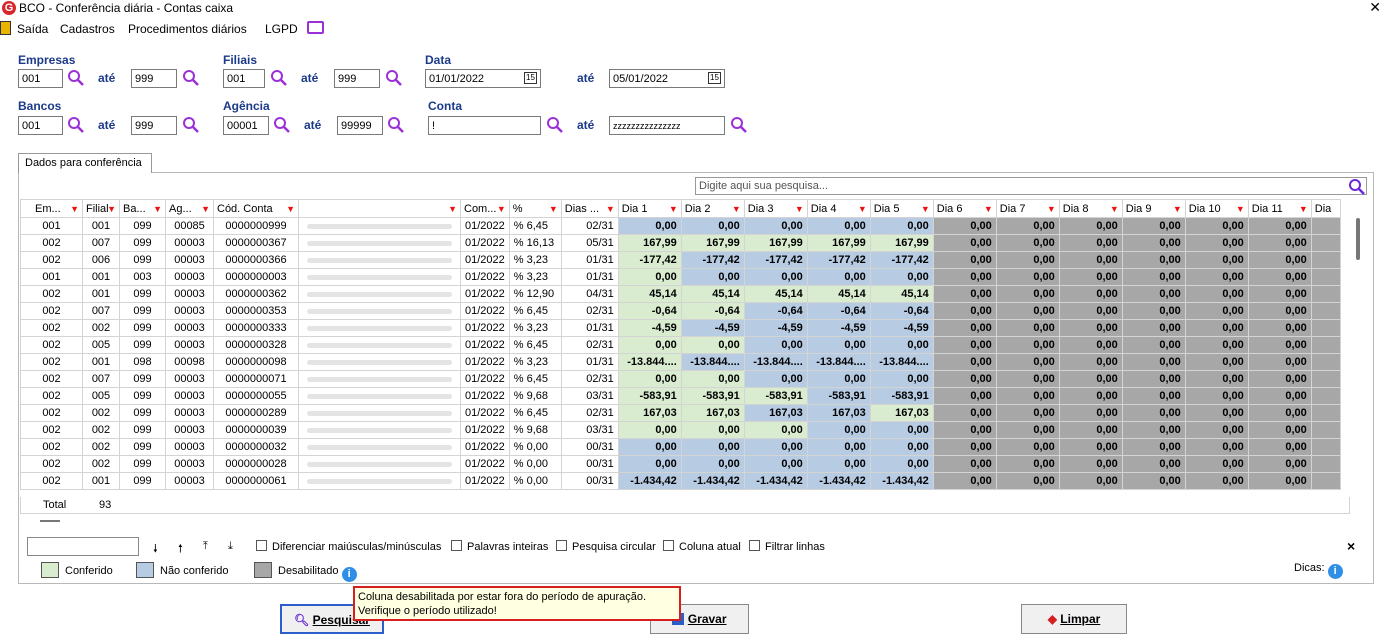 This screenshot has width=1389, height=641. I want to click on option-whole-words: Palavras inteiras, so click(499, 546).